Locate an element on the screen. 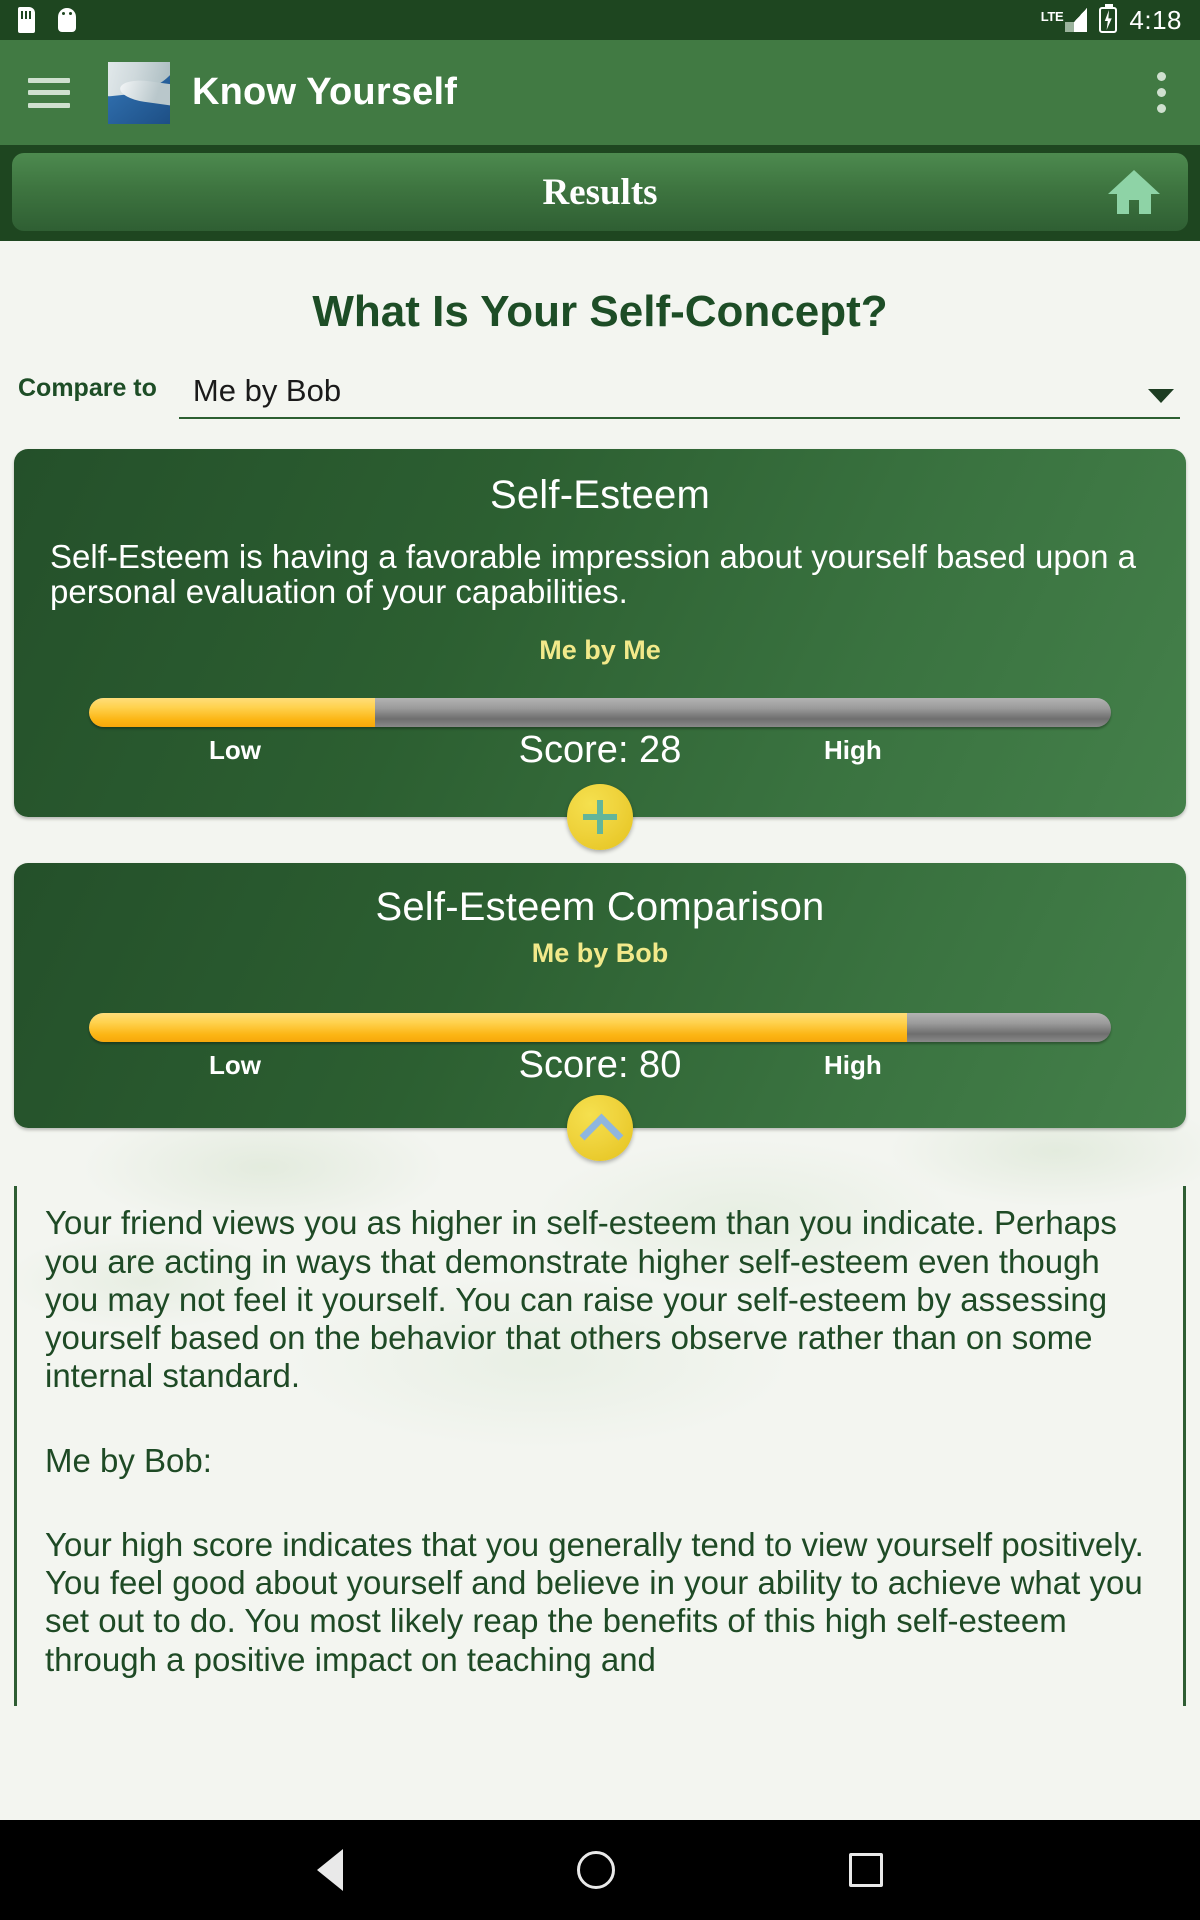  card-title: Self-Esteem Comparison is located at coordinates (600, 907).